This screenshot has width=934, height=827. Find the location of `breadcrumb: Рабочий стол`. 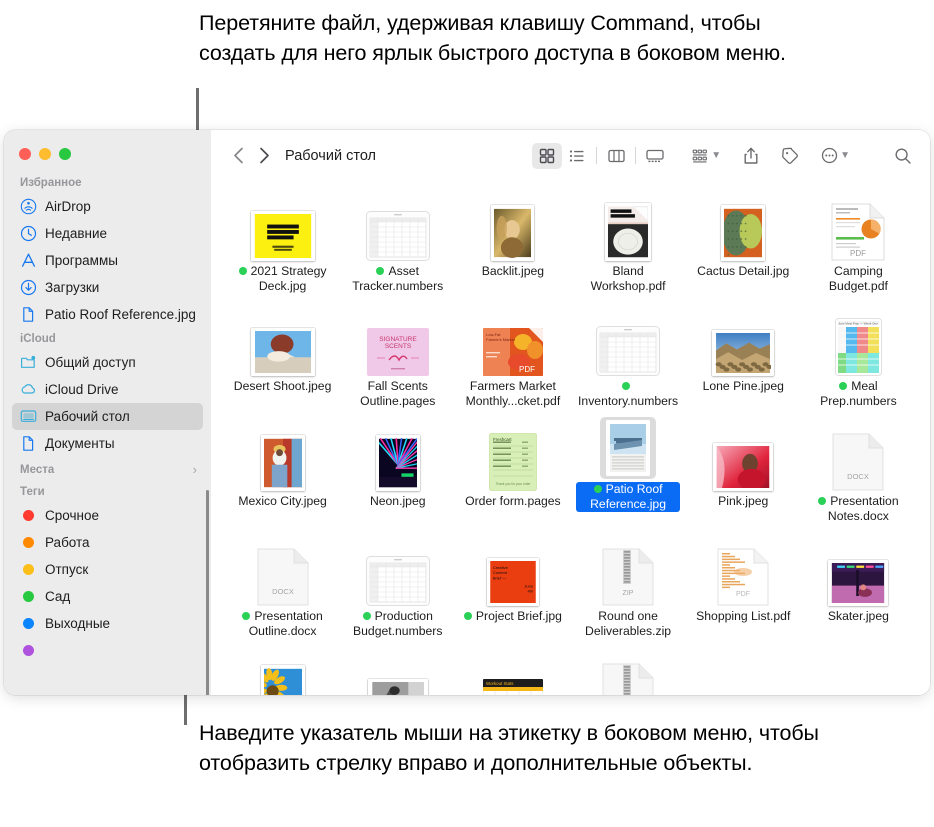

breadcrumb: Рабочий стол is located at coordinates (331, 155).